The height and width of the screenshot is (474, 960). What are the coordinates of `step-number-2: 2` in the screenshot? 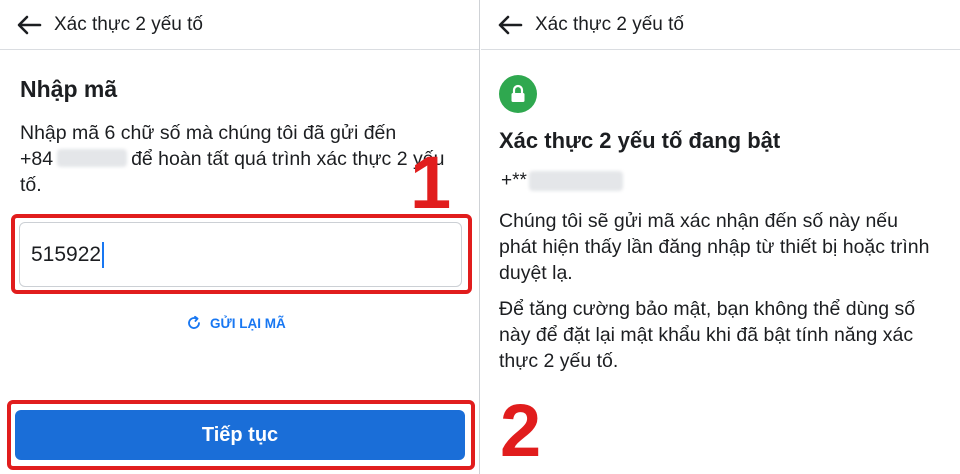 It's located at (521, 430).